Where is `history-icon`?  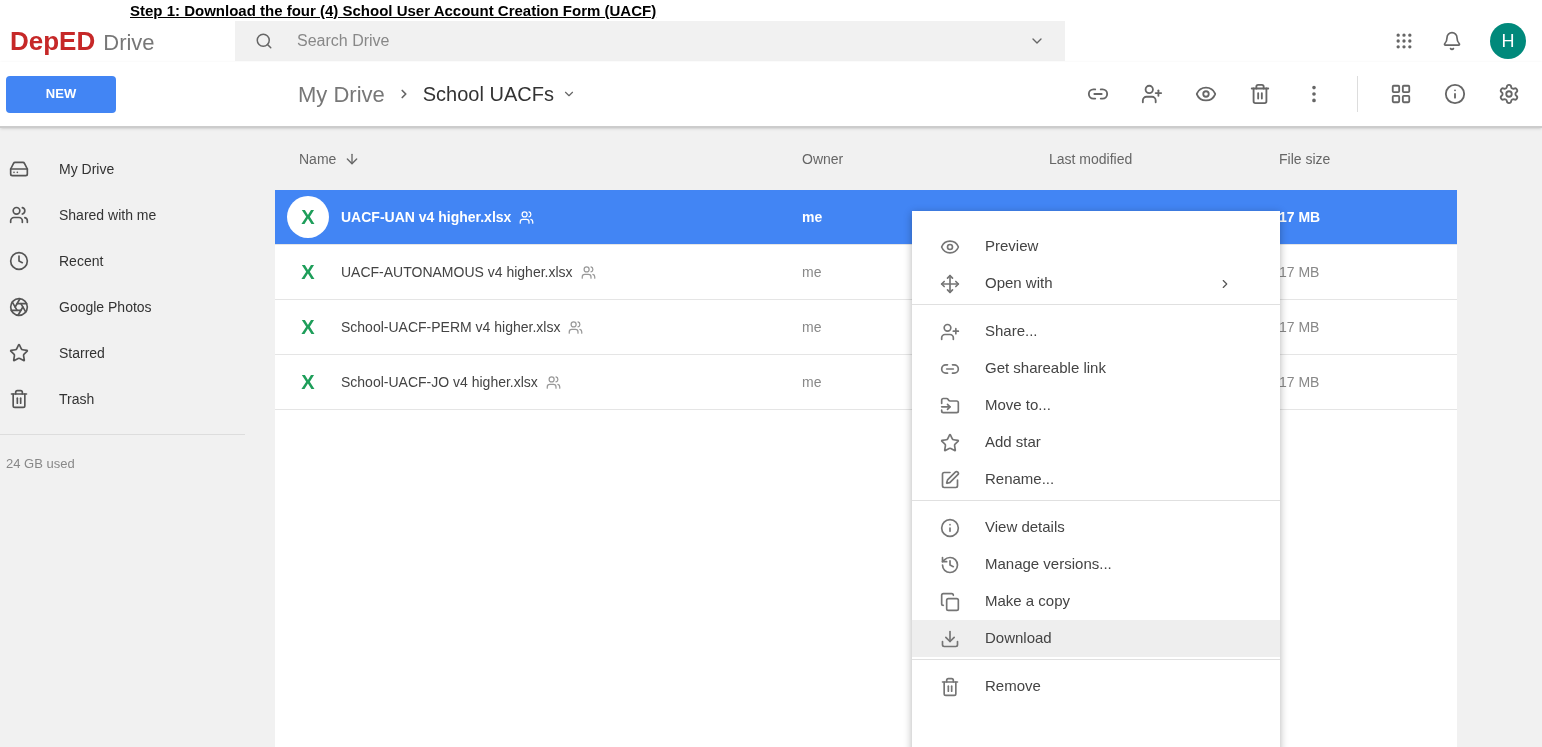
history-icon is located at coordinates (950, 564).